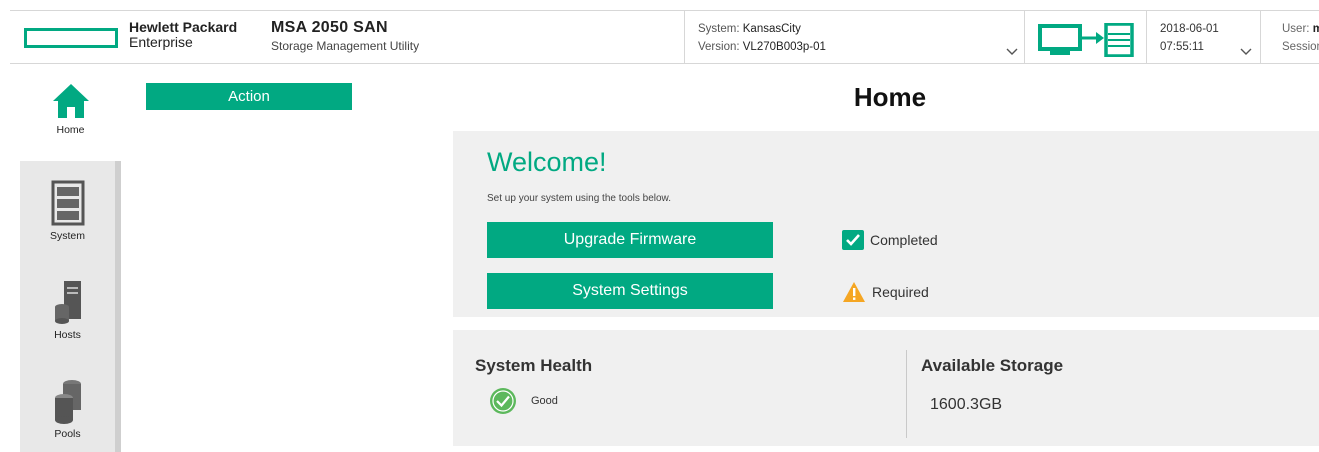  I want to click on product-name: MSA 2050 SAN, so click(329, 27).